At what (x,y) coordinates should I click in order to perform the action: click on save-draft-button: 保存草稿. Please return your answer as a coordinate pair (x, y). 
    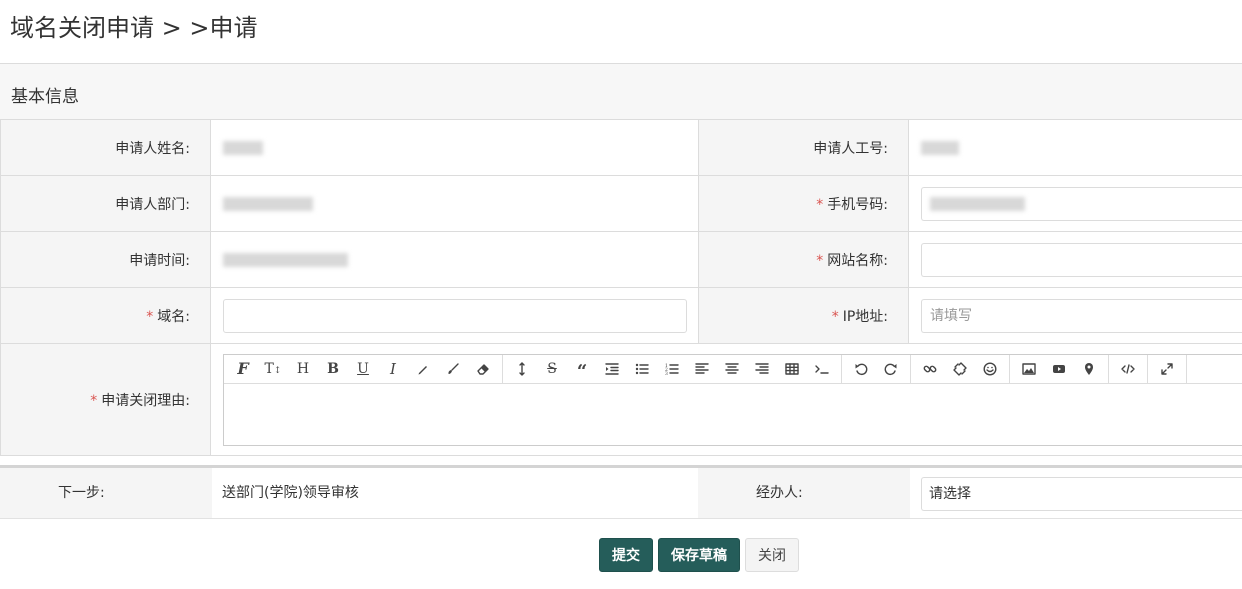
    Looking at the image, I should click on (699, 555).